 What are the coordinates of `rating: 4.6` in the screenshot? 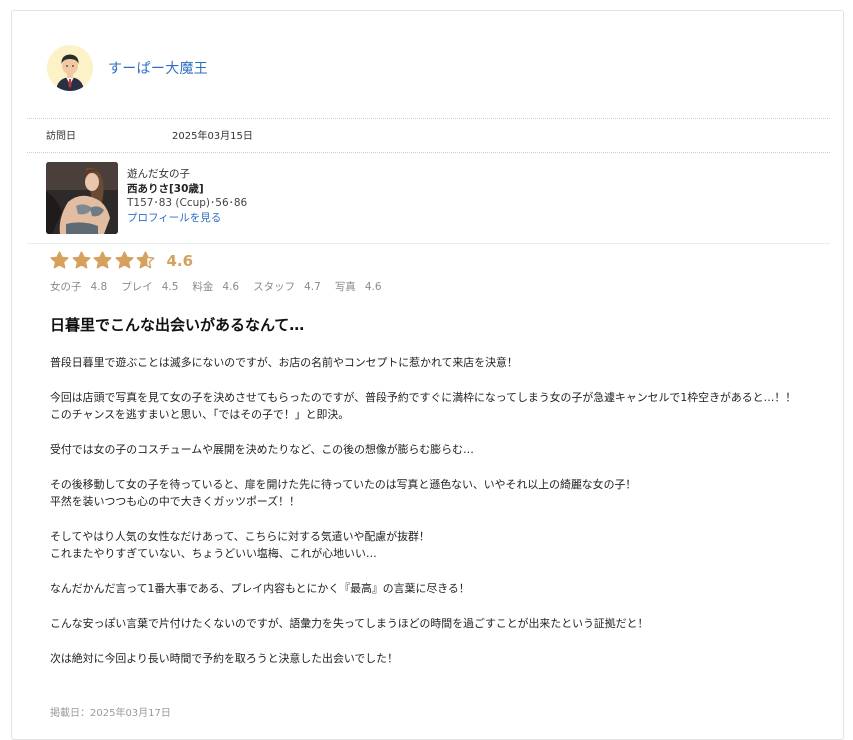 It's located at (121, 260).